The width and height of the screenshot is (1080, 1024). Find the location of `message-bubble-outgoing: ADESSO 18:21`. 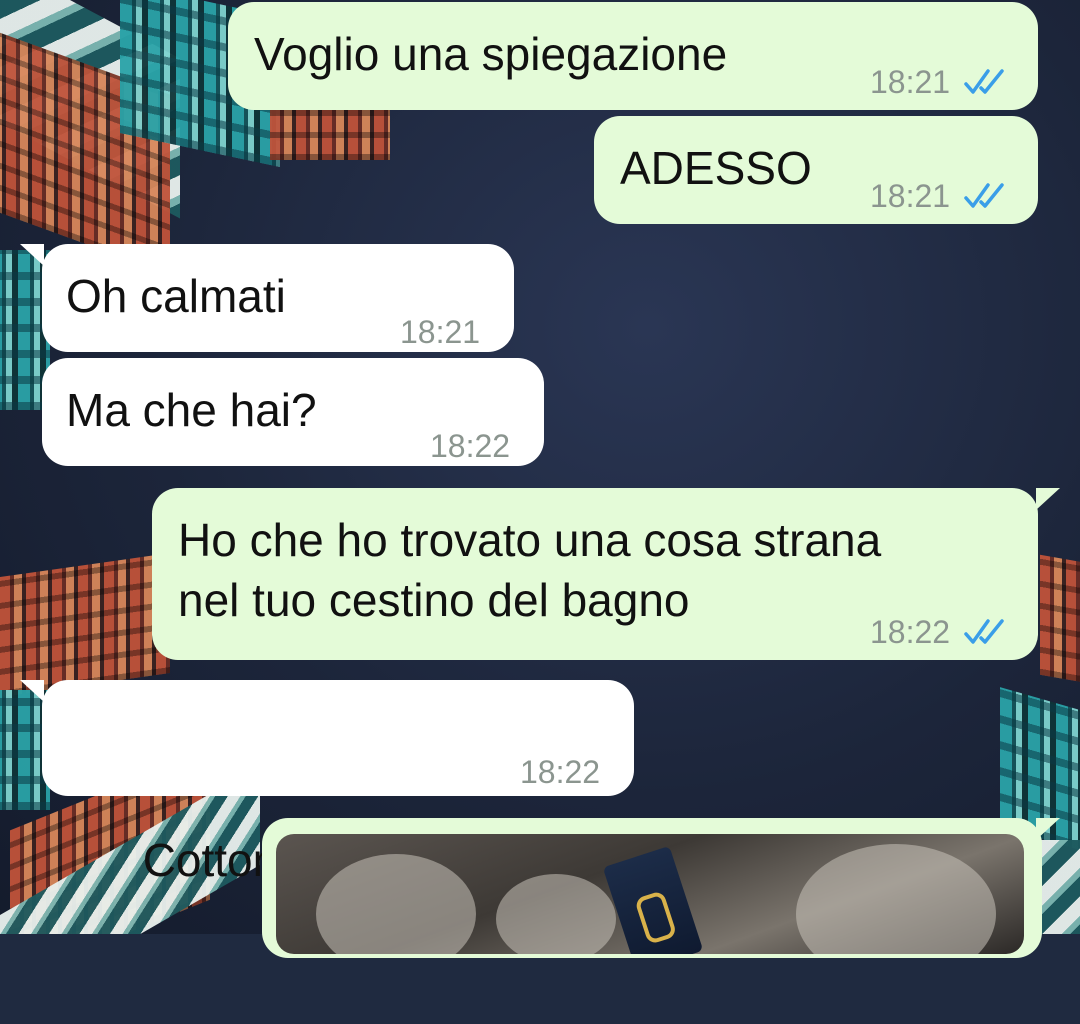

message-bubble-outgoing: ADESSO 18:21 is located at coordinates (816, 170).